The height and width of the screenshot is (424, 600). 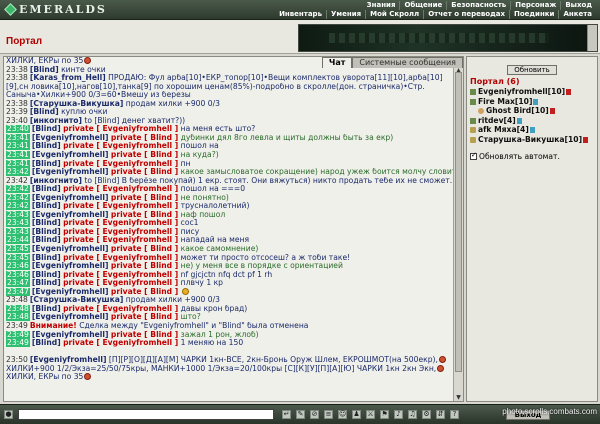 What do you see at coordinates (356, 414) in the screenshot?
I see `user-icon: ♟` at bounding box center [356, 414].